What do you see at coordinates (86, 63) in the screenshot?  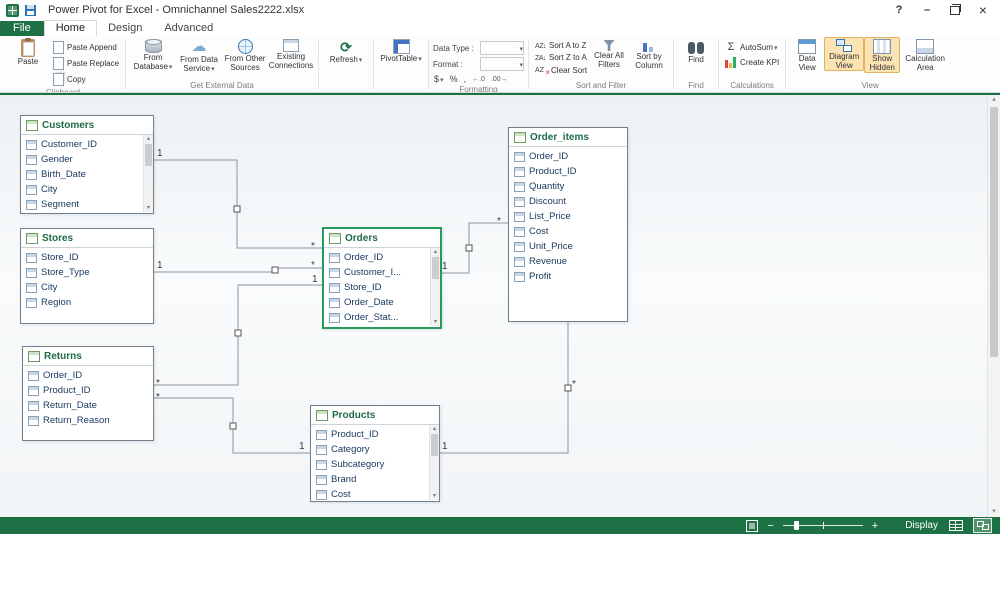 I see `paste-replace-button: Paste Replace` at bounding box center [86, 63].